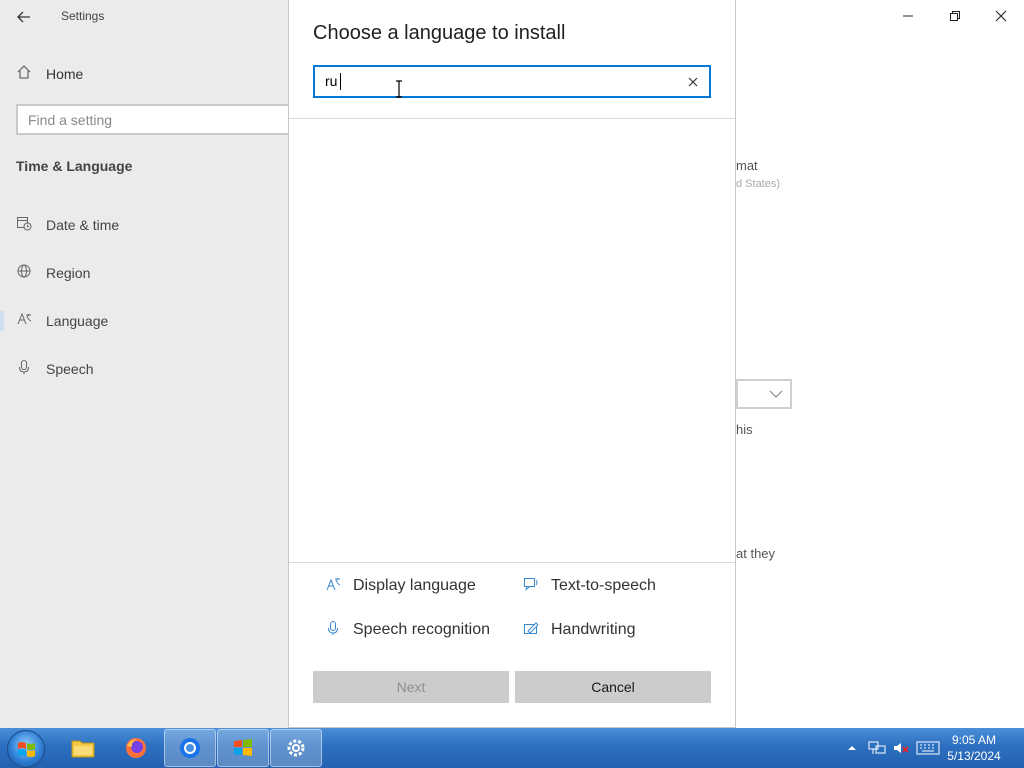 The height and width of the screenshot is (768, 1024). Describe the element at coordinates (421, 629) in the screenshot. I see `feature-label: Speech recognition` at that location.